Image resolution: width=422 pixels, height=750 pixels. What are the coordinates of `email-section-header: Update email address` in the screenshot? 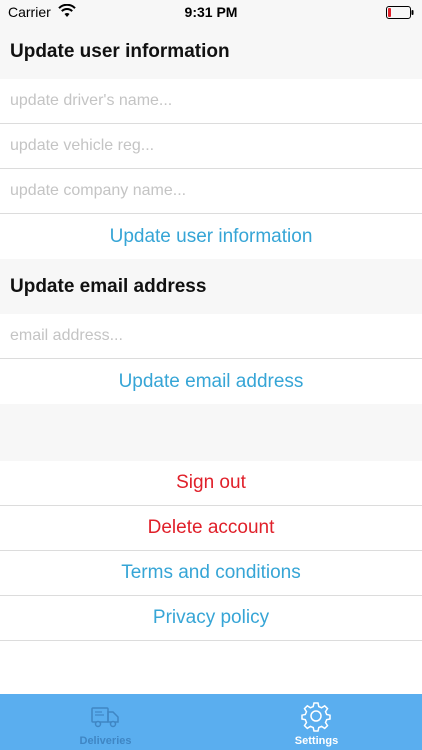 It's located at (211, 286).